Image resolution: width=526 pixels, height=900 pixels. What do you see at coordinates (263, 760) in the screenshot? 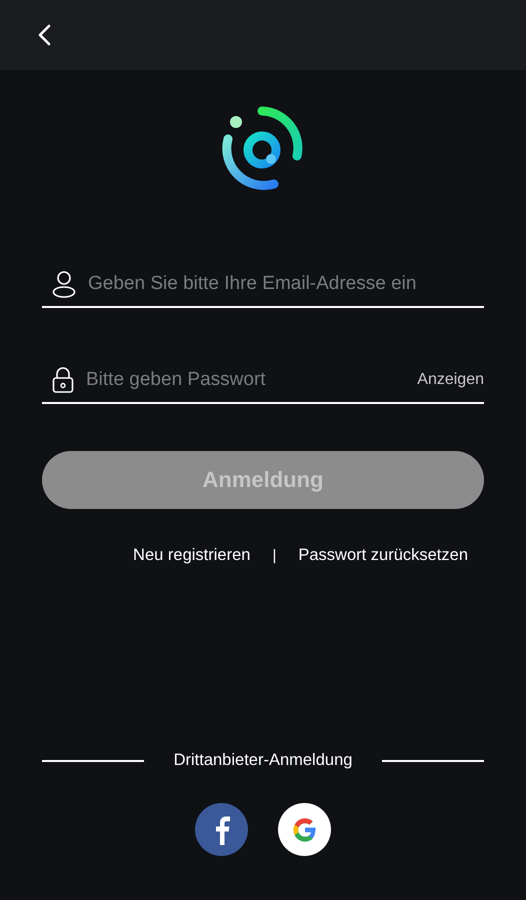
I see `third-party-login-label: Drittanbieter-Anmeldung` at bounding box center [263, 760].